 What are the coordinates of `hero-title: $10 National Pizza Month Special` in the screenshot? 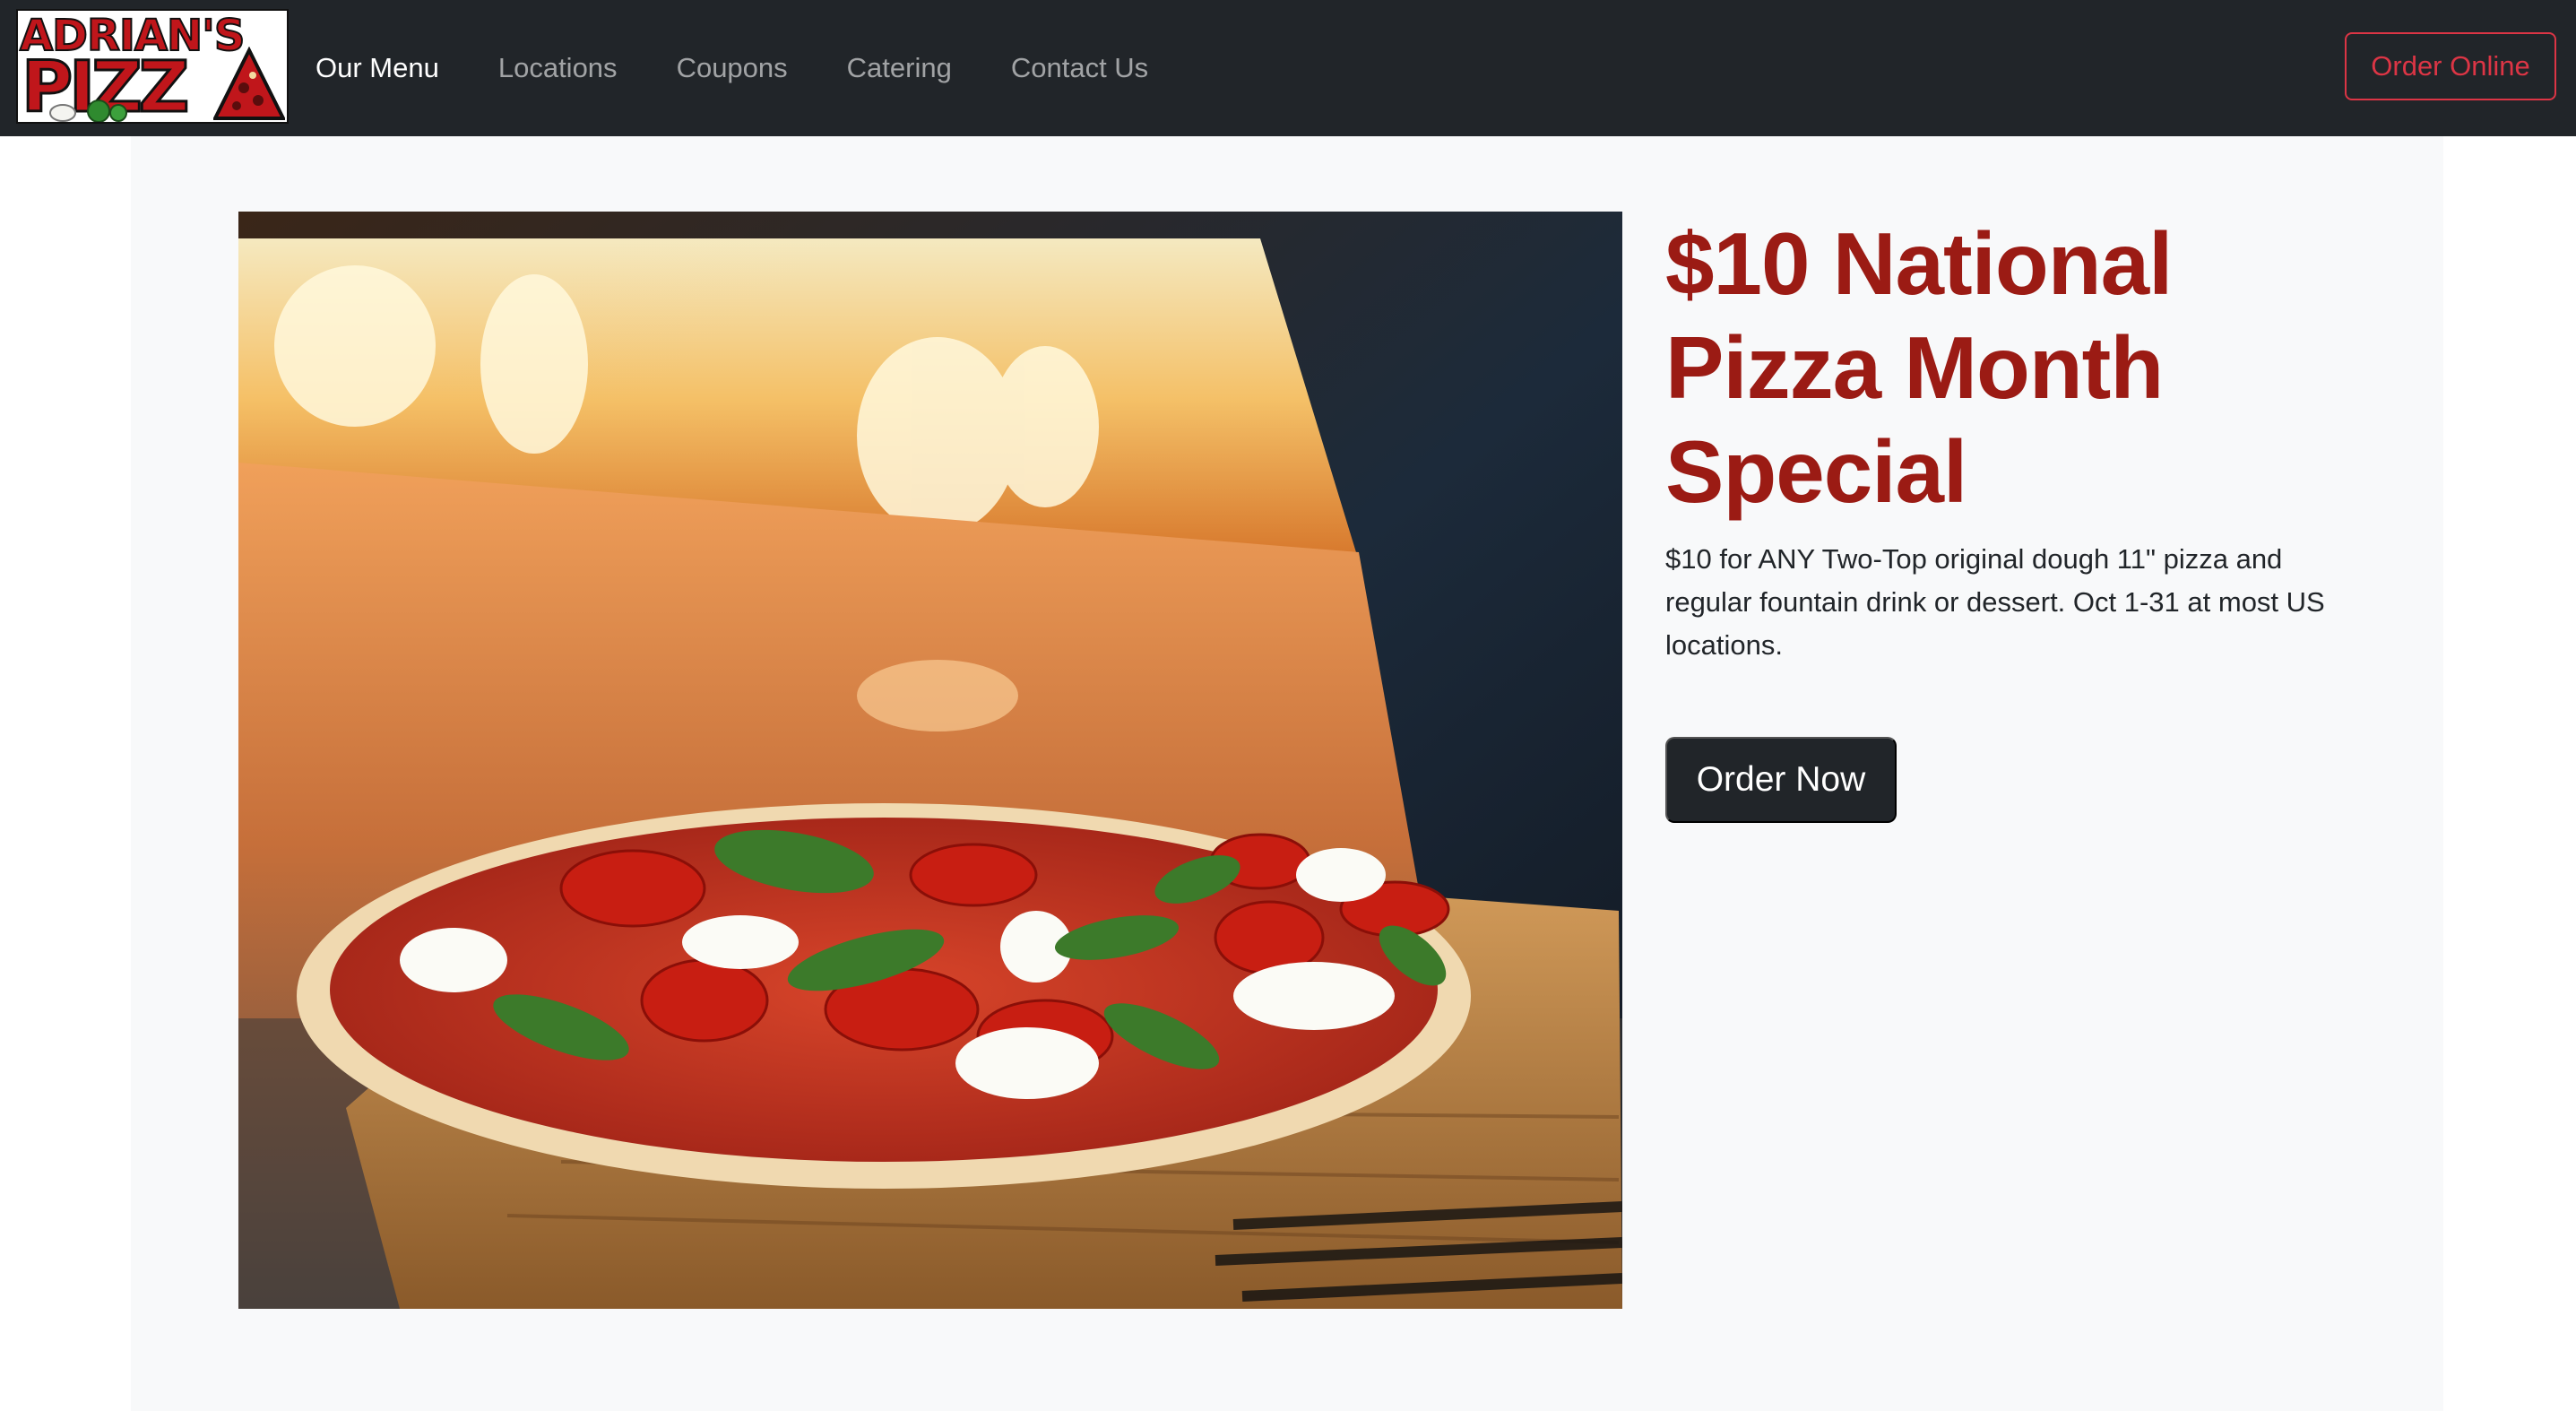 It's located at (1919, 367).